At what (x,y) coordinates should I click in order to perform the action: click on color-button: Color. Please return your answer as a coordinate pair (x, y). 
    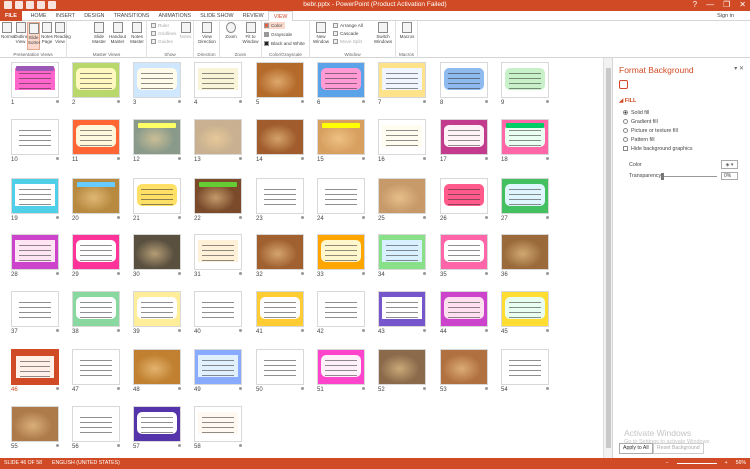
    Looking at the image, I should click on (275, 25).